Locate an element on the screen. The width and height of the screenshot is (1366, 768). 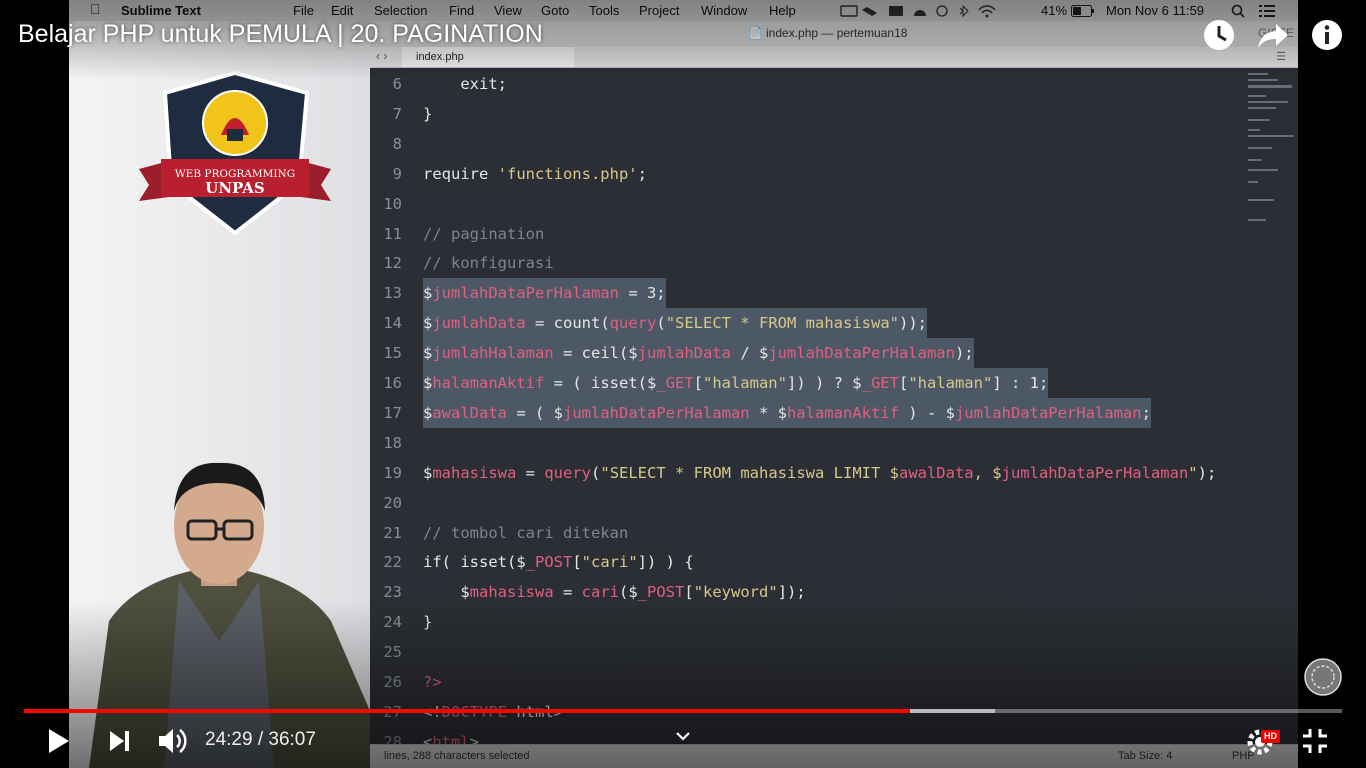
code-line: 22 if( isset($_POST["cari"]) ) { is located at coordinates (834, 562).